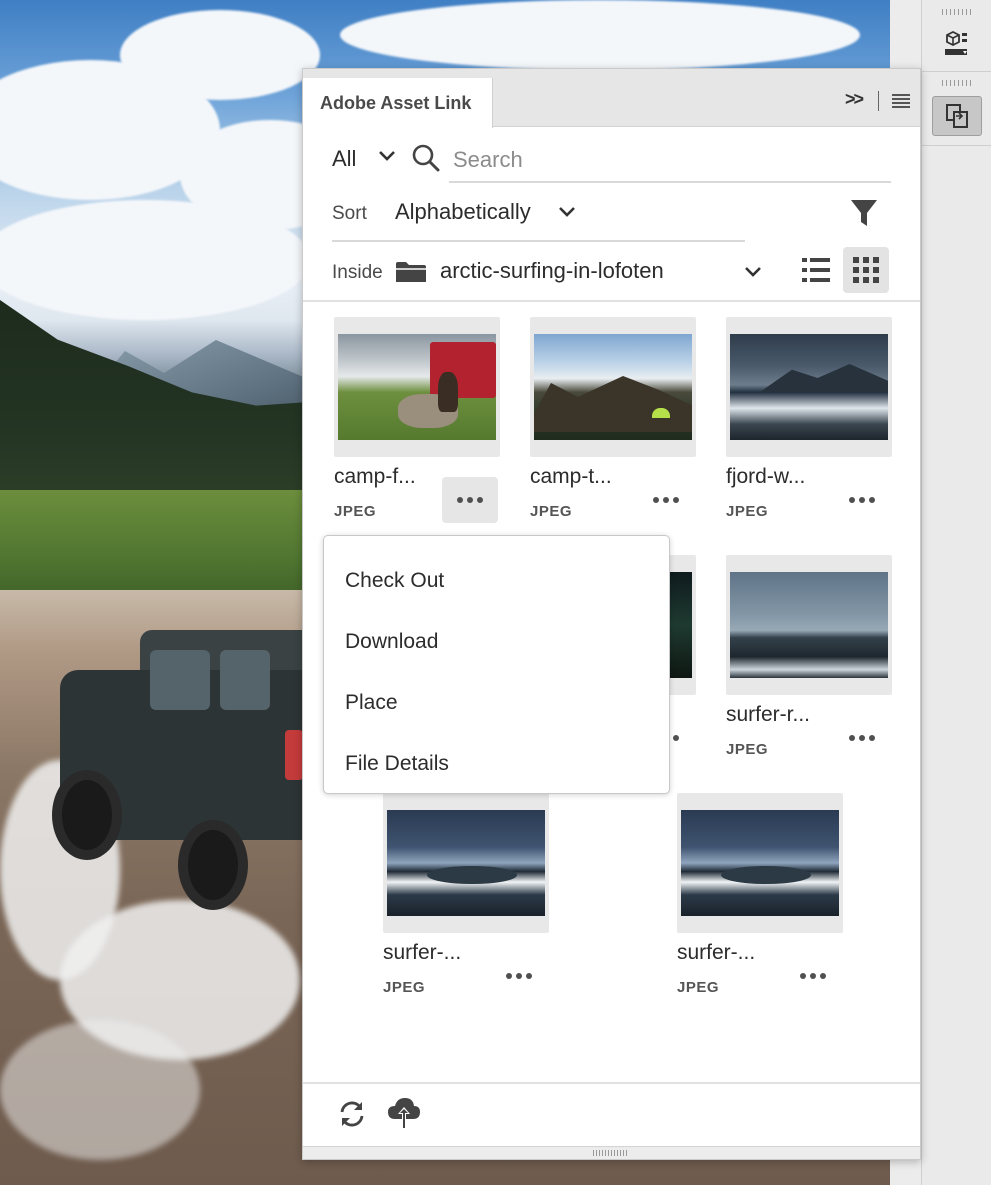  Describe the element at coordinates (496, 763) in the screenshot. I see `menu-item-file-details: File Details` at that location.